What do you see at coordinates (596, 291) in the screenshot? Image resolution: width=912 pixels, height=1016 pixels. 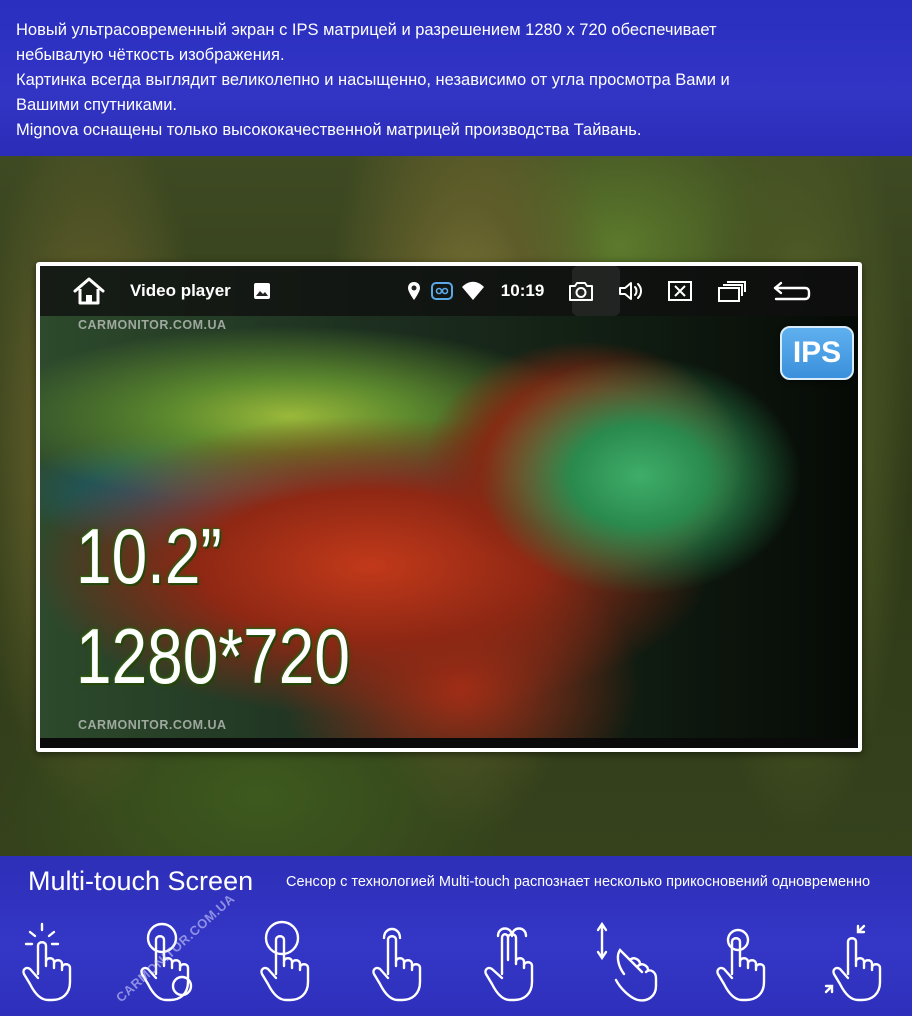 I see `camera-highlight` at bounding box center [596, 291].